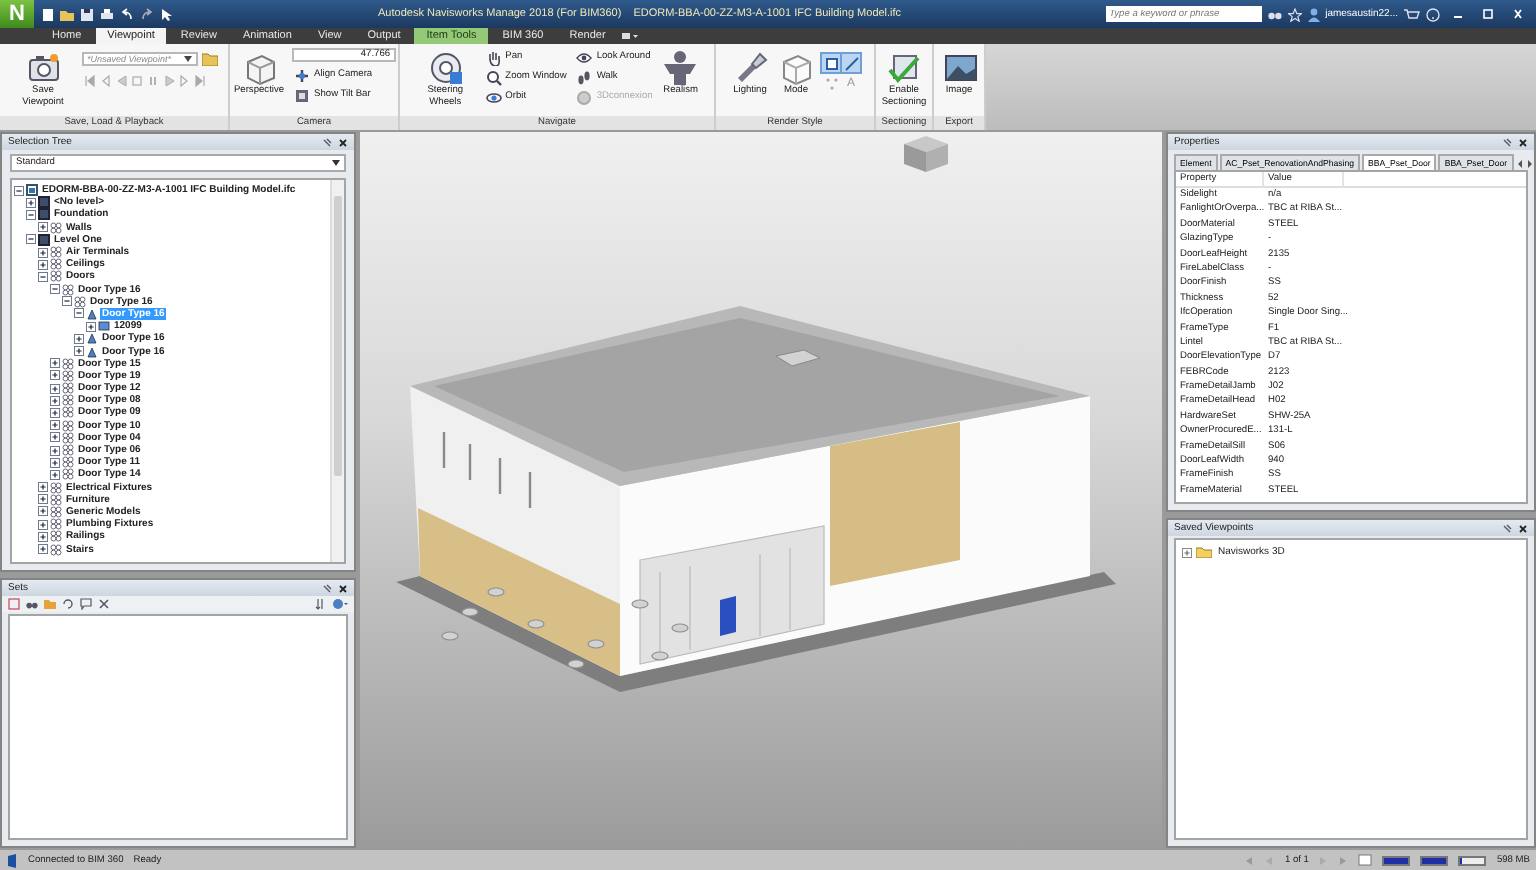 This screenshot has width=1536, height=870. I want to click on dots-icon, so click(831, 83).